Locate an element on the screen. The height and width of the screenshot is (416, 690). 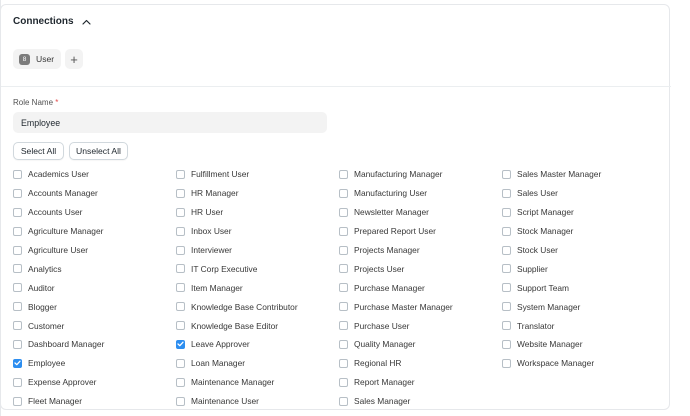
role-checkbox-item: Analytics is located at coordinates (94, 268).